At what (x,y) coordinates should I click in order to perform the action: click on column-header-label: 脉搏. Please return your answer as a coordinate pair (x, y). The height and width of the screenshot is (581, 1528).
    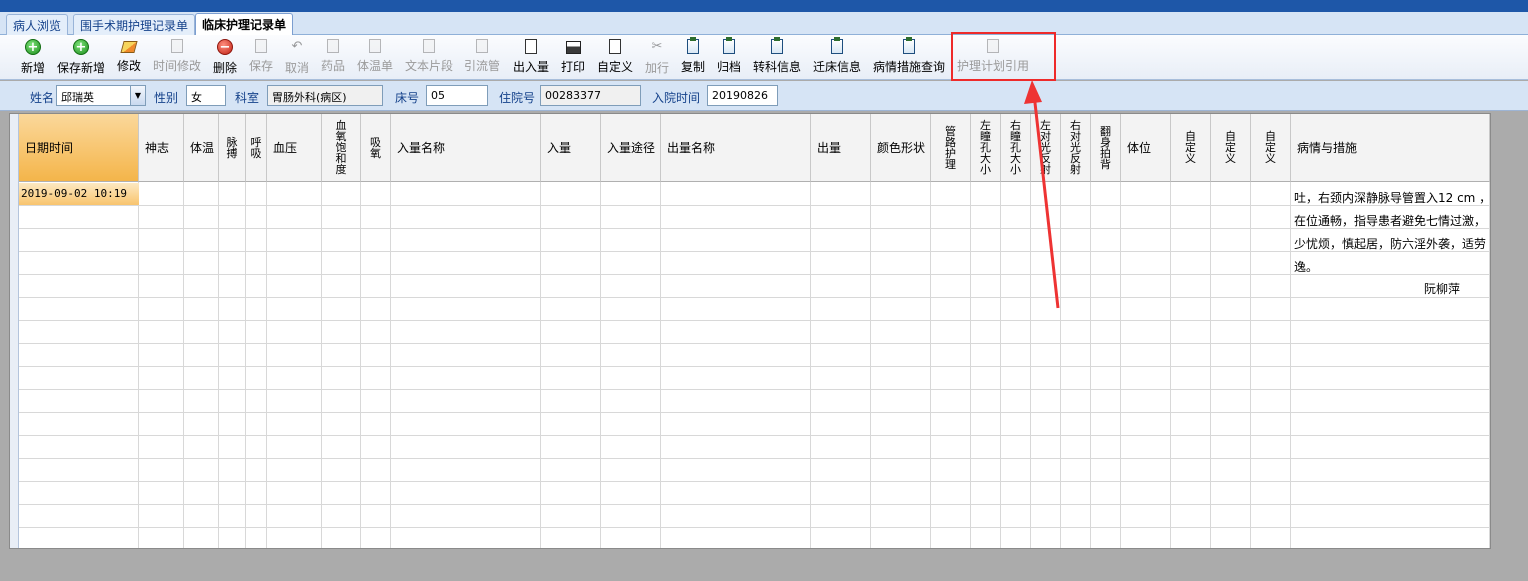
    Looking at the image, I should click on (232, 147).